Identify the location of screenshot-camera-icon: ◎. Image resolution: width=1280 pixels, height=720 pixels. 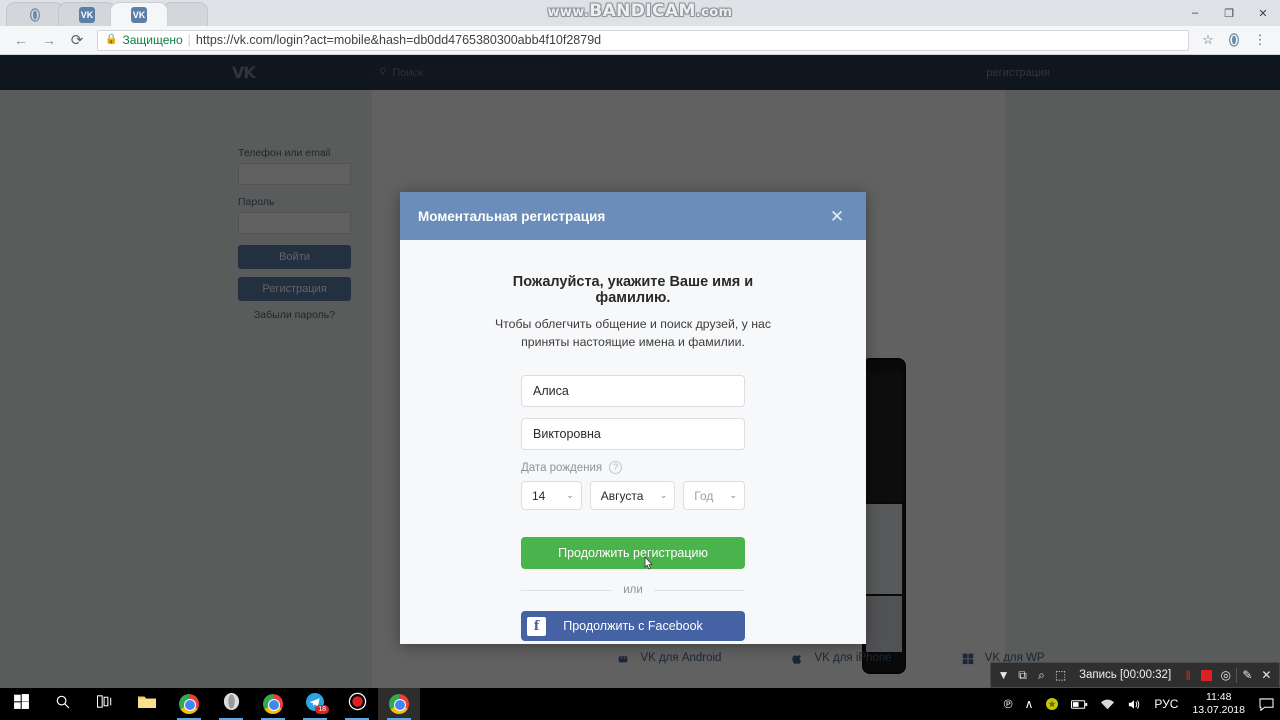
(1225, 675).